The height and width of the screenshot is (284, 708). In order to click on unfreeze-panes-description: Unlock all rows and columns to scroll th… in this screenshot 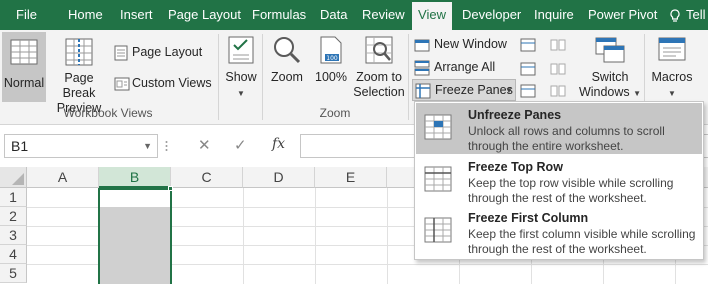, I will do `click(566, 138)`.